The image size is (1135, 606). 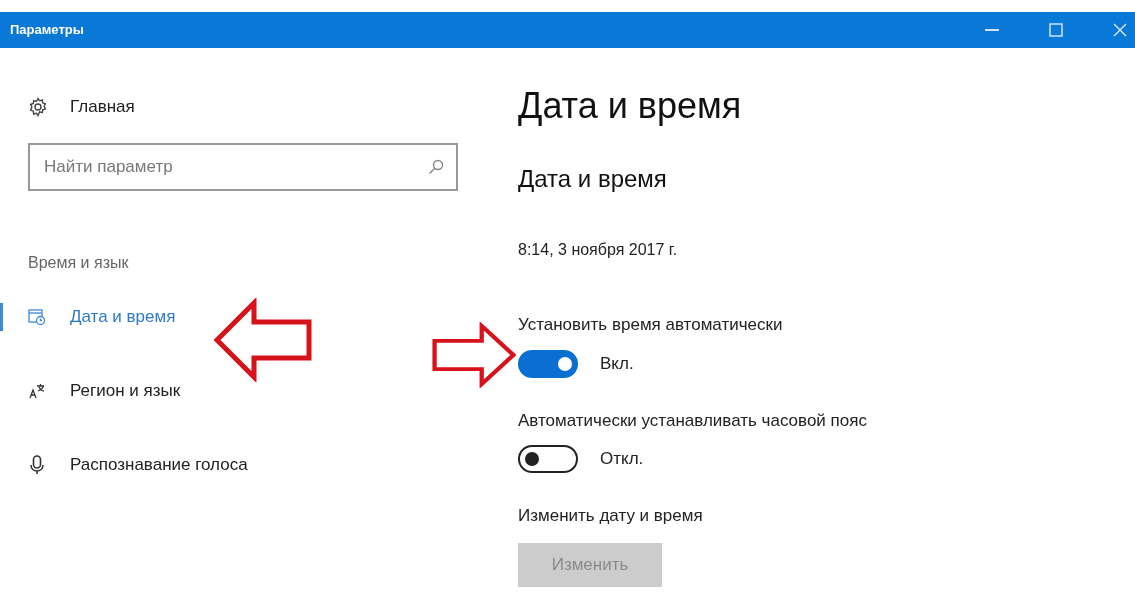 What do you see at coordinates (47, 30) in the screenshot?
I see `window-title: Параметры` at bounding box center [47, 30].